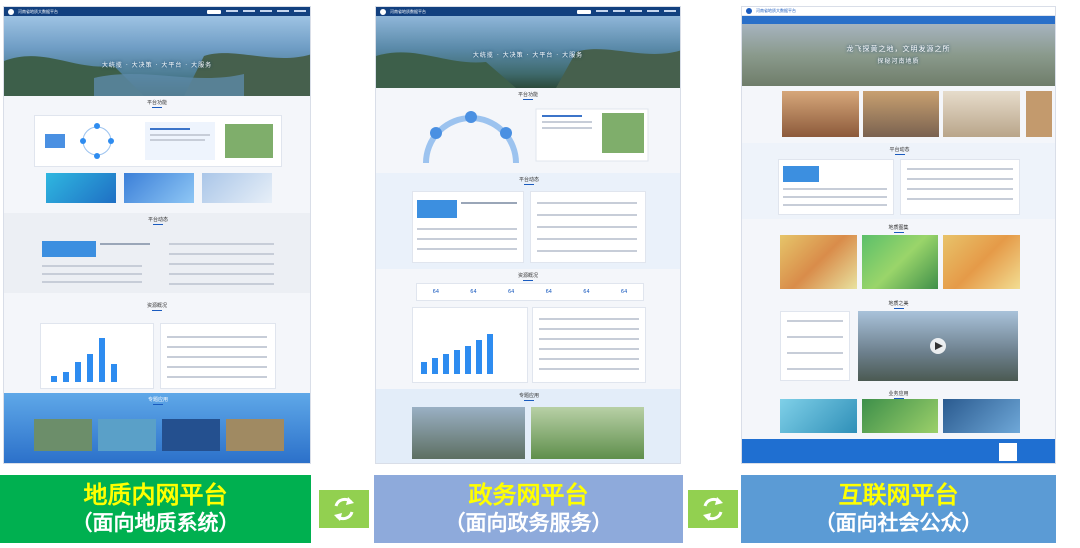 Image resolution: width=1080 pixels, height=548 pixels. I want to click on intranet-function-card, so click(158, 141).